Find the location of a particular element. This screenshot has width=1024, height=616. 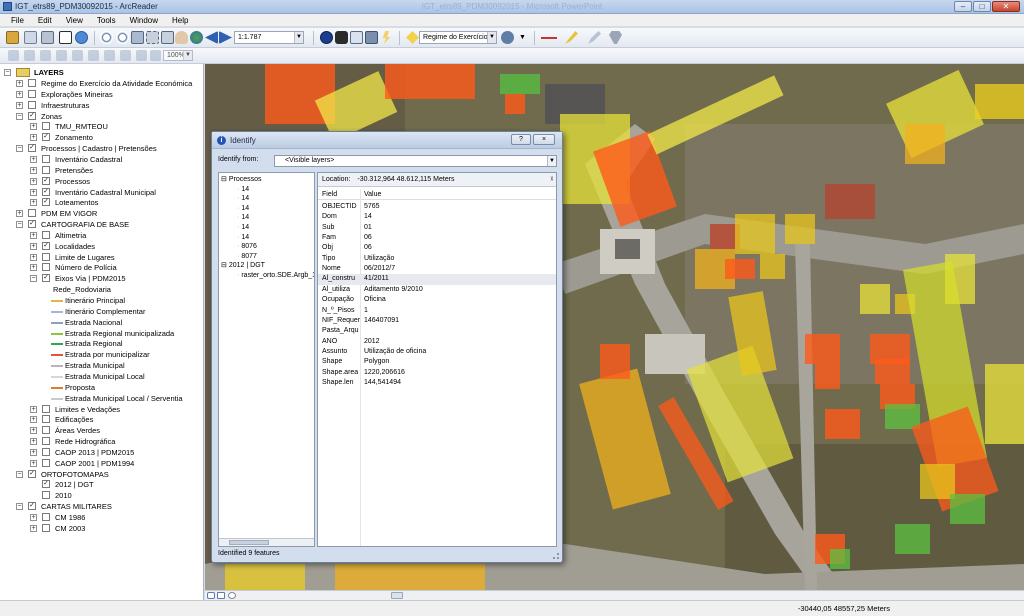

attribute-row: NIF_Requer 146407091 is located at coordinates (437, 321).